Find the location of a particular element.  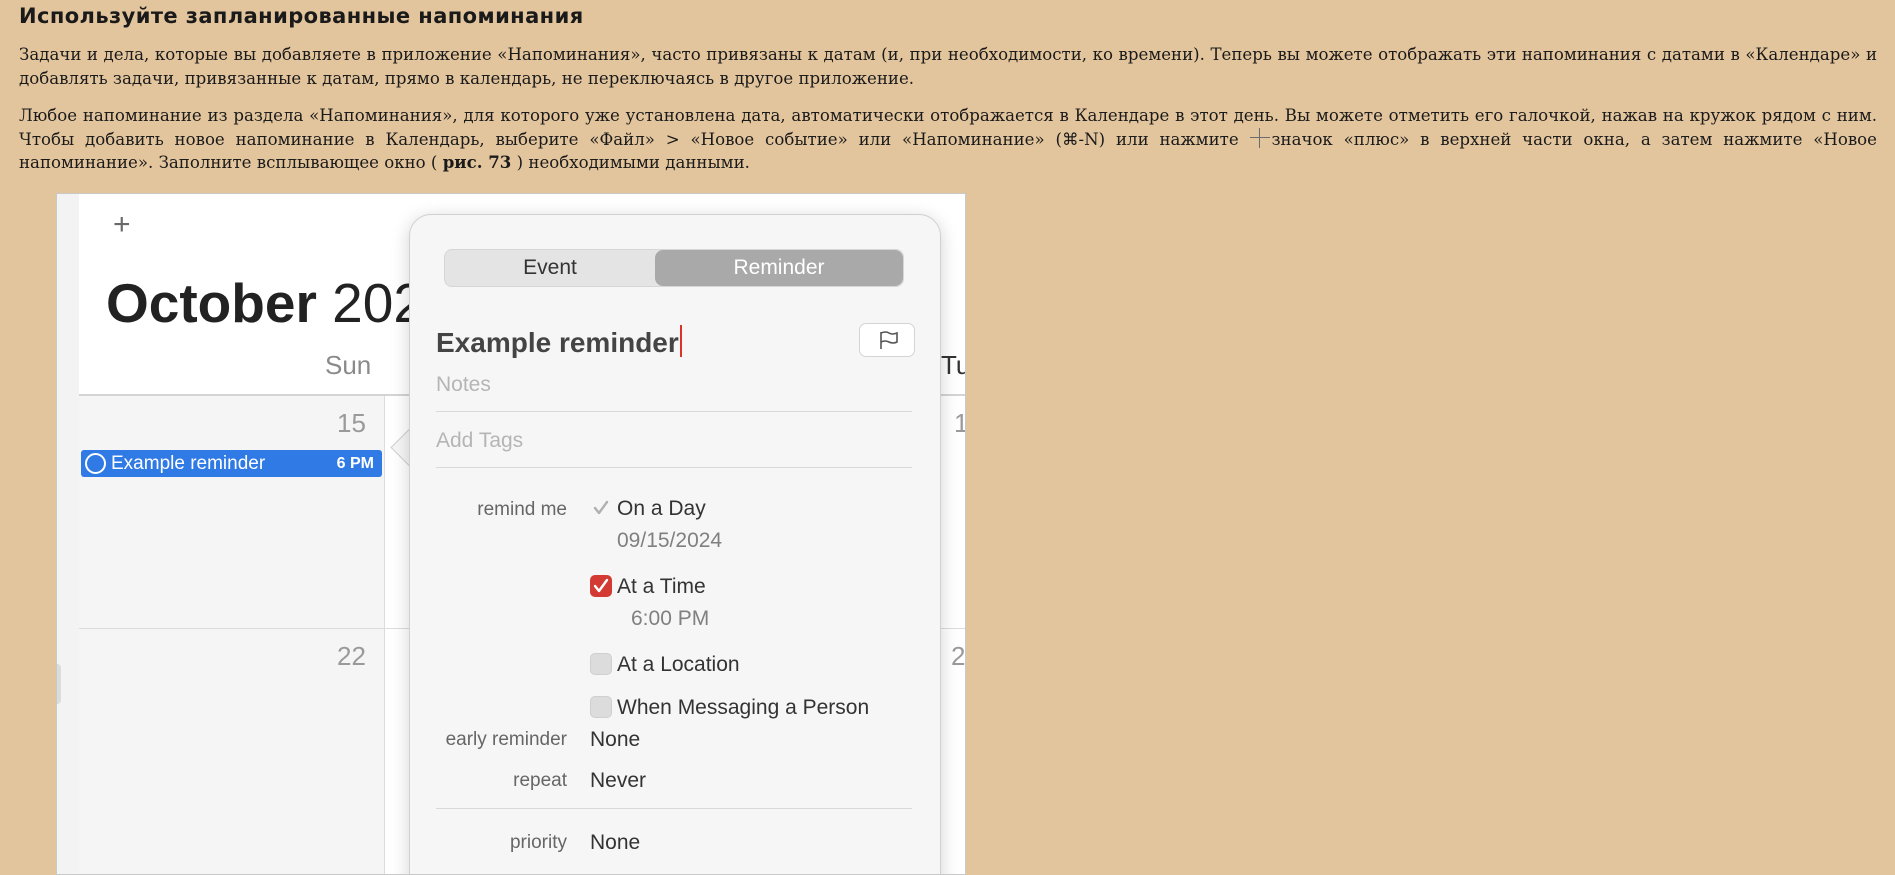

text-caret is located at coordinates (680, 341).